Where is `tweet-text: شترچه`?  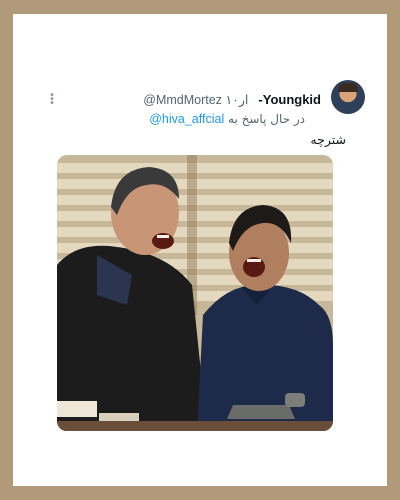
tweet-text: شترچه is located at coordinates (328, 139).